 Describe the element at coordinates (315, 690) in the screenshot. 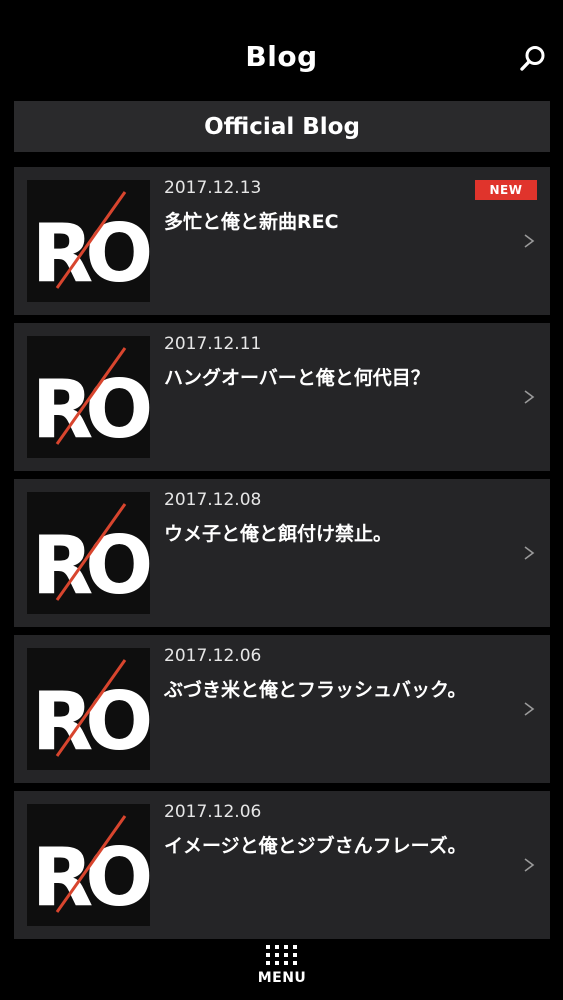

I see `post-title: ぶづき米と俺とフラッシュバック。` at that location.